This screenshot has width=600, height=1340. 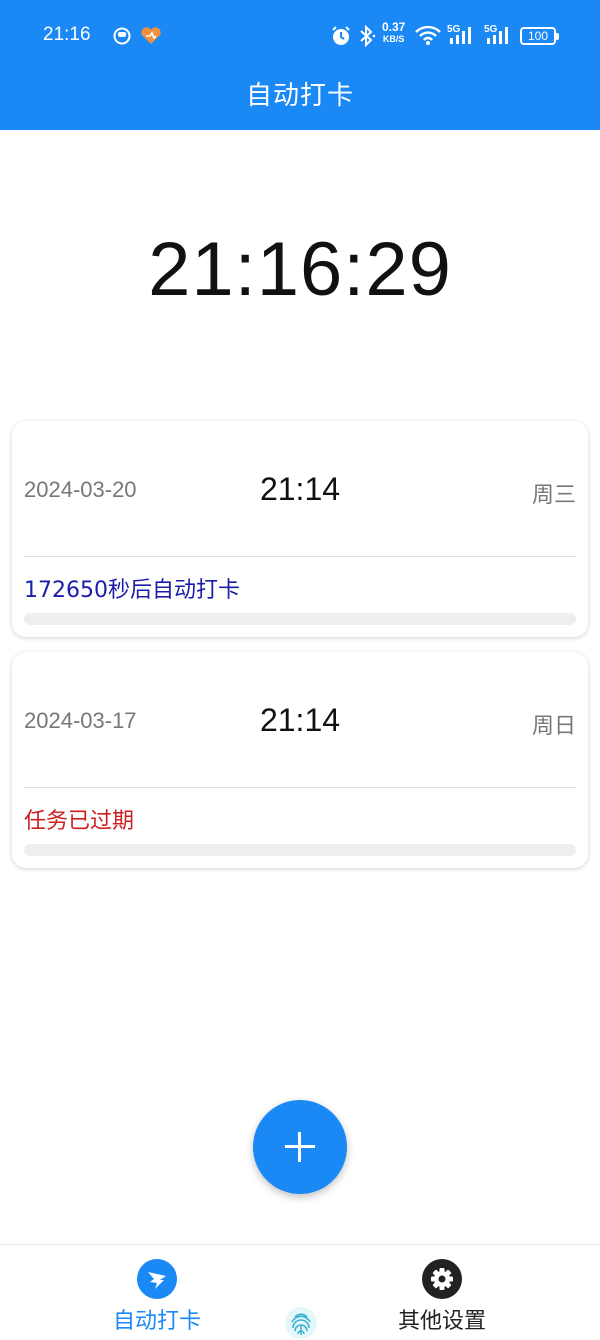 What do you see at coordinates (454, 29) in the screenshot?
I see `signal-1-label: 5G` at bounding box center [454, 29].